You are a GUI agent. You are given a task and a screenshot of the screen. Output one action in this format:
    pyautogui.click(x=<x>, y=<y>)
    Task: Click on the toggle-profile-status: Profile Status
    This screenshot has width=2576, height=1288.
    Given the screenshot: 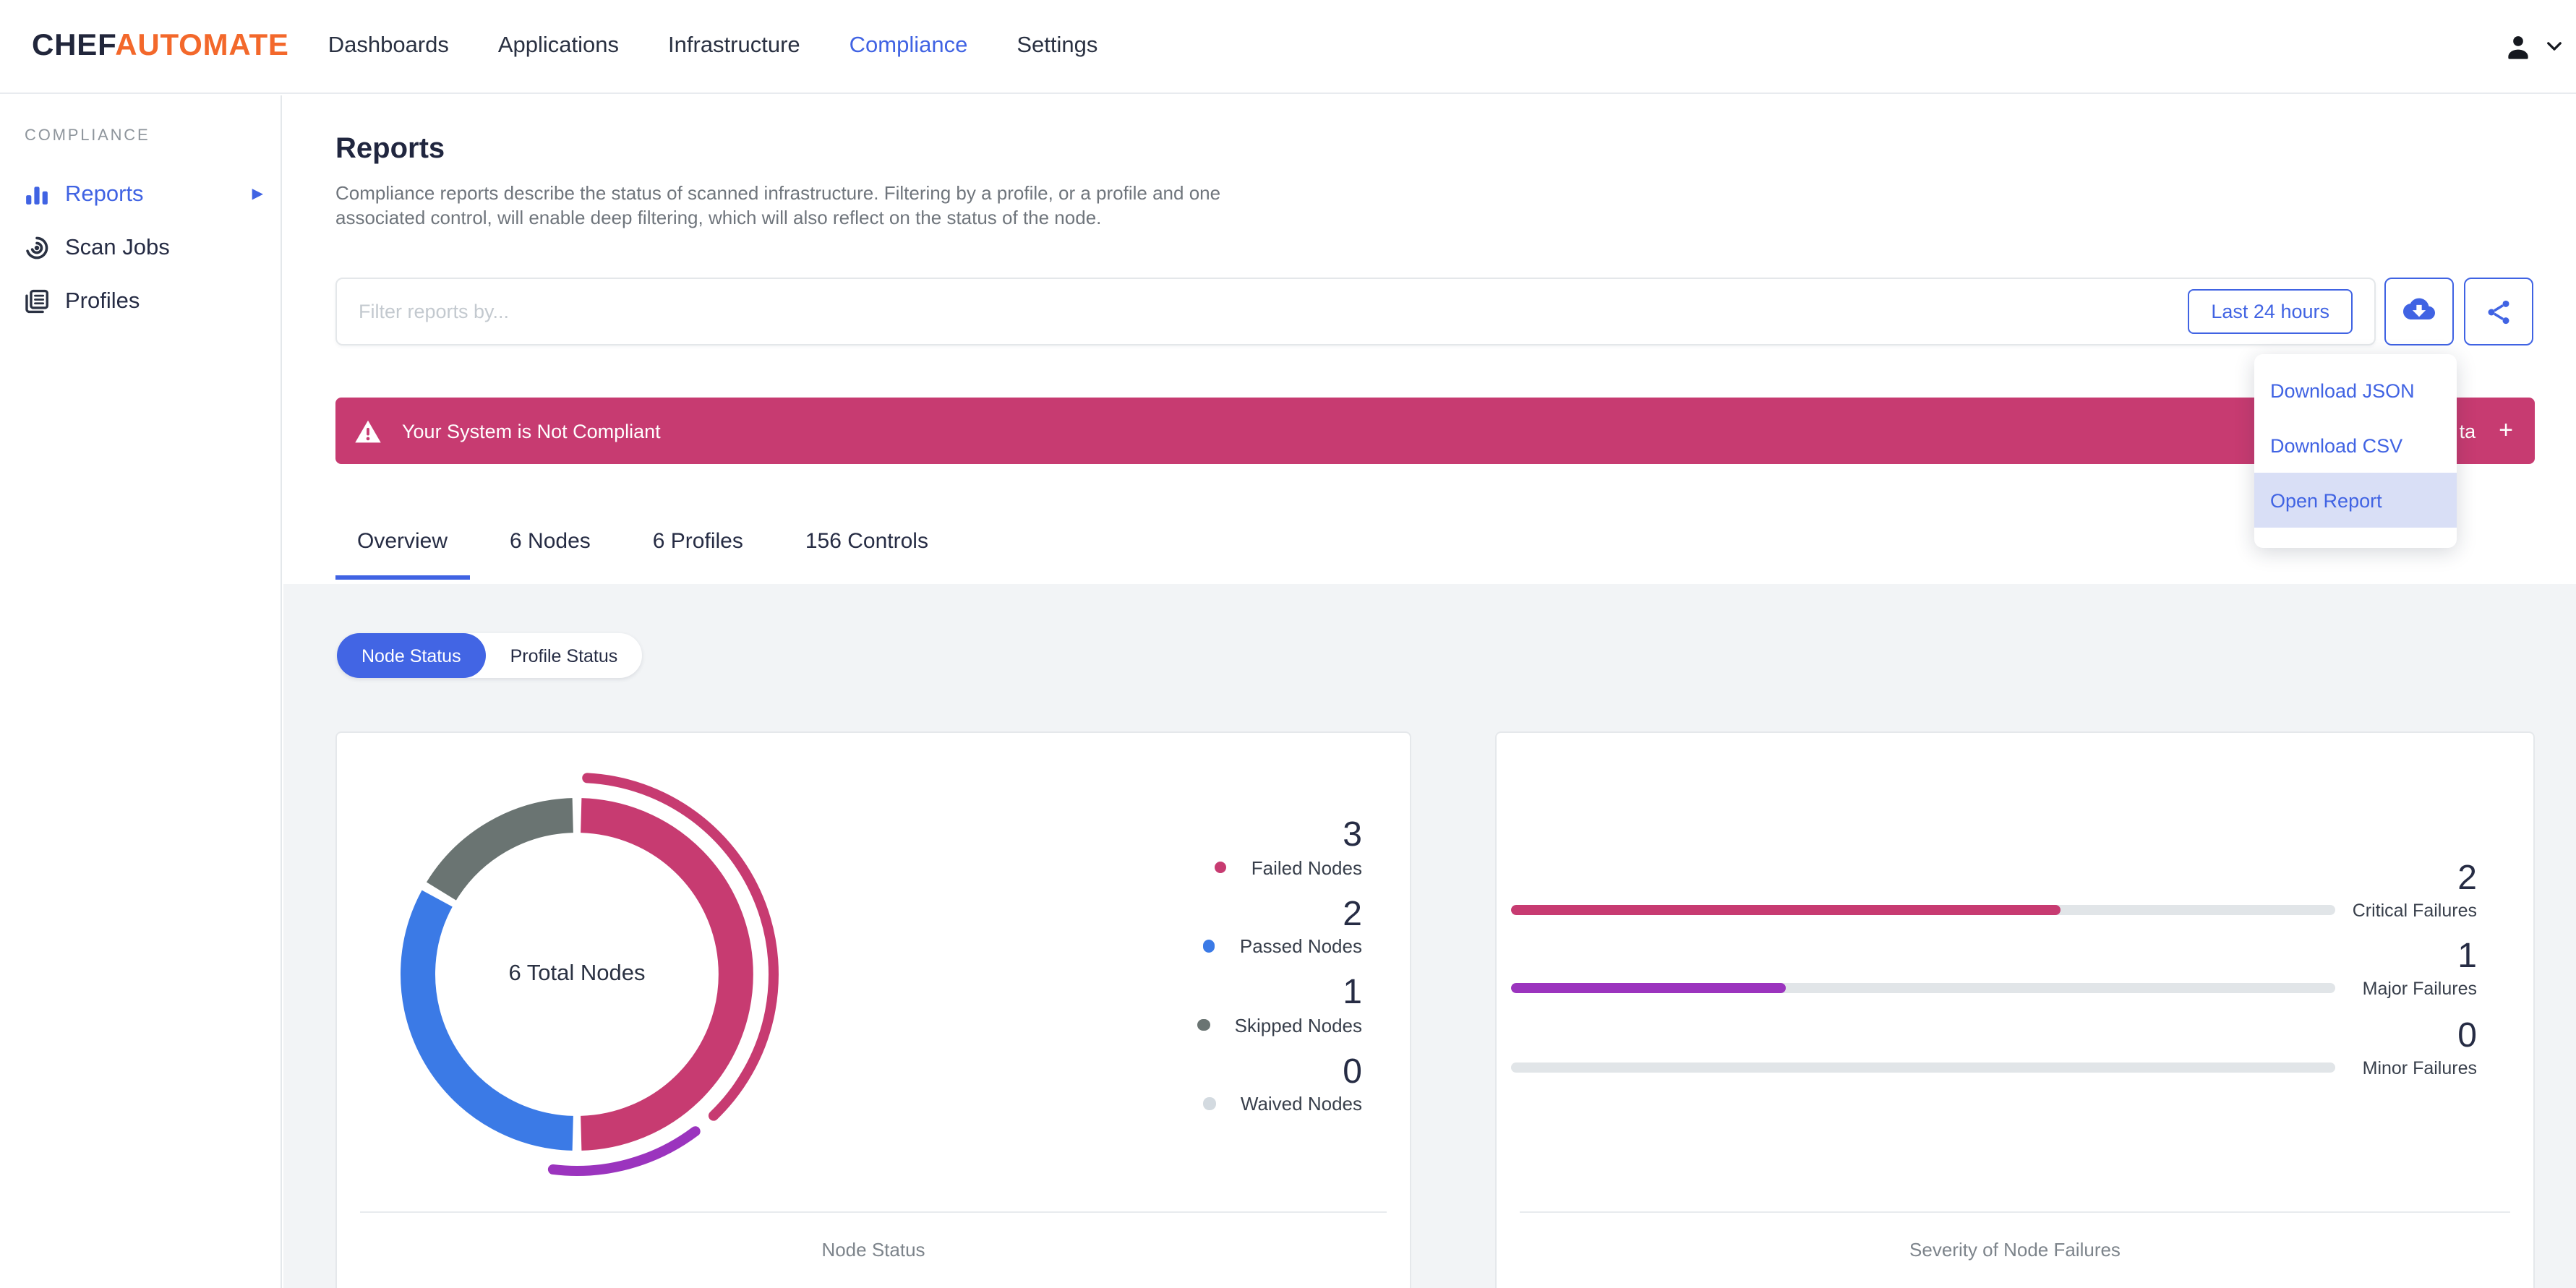 What is the action you would take?
    pyautogui.click(x=564, y=656)
    